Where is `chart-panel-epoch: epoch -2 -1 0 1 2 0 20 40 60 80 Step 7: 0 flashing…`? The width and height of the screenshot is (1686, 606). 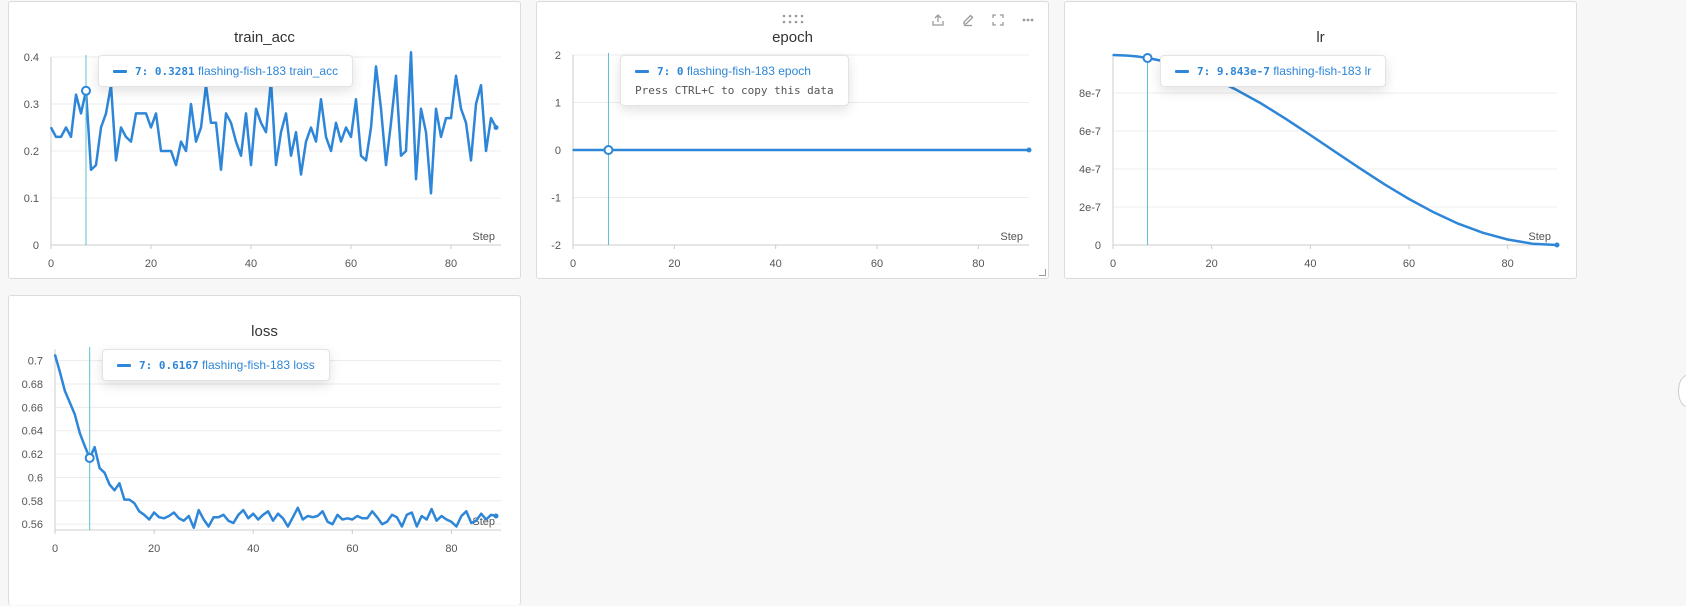 chart-panel-epoch: epoch -2 -1 0 1 2 0 20 40 60 80 Step 7: 0 flashing… is located at coordinates (792, 140).